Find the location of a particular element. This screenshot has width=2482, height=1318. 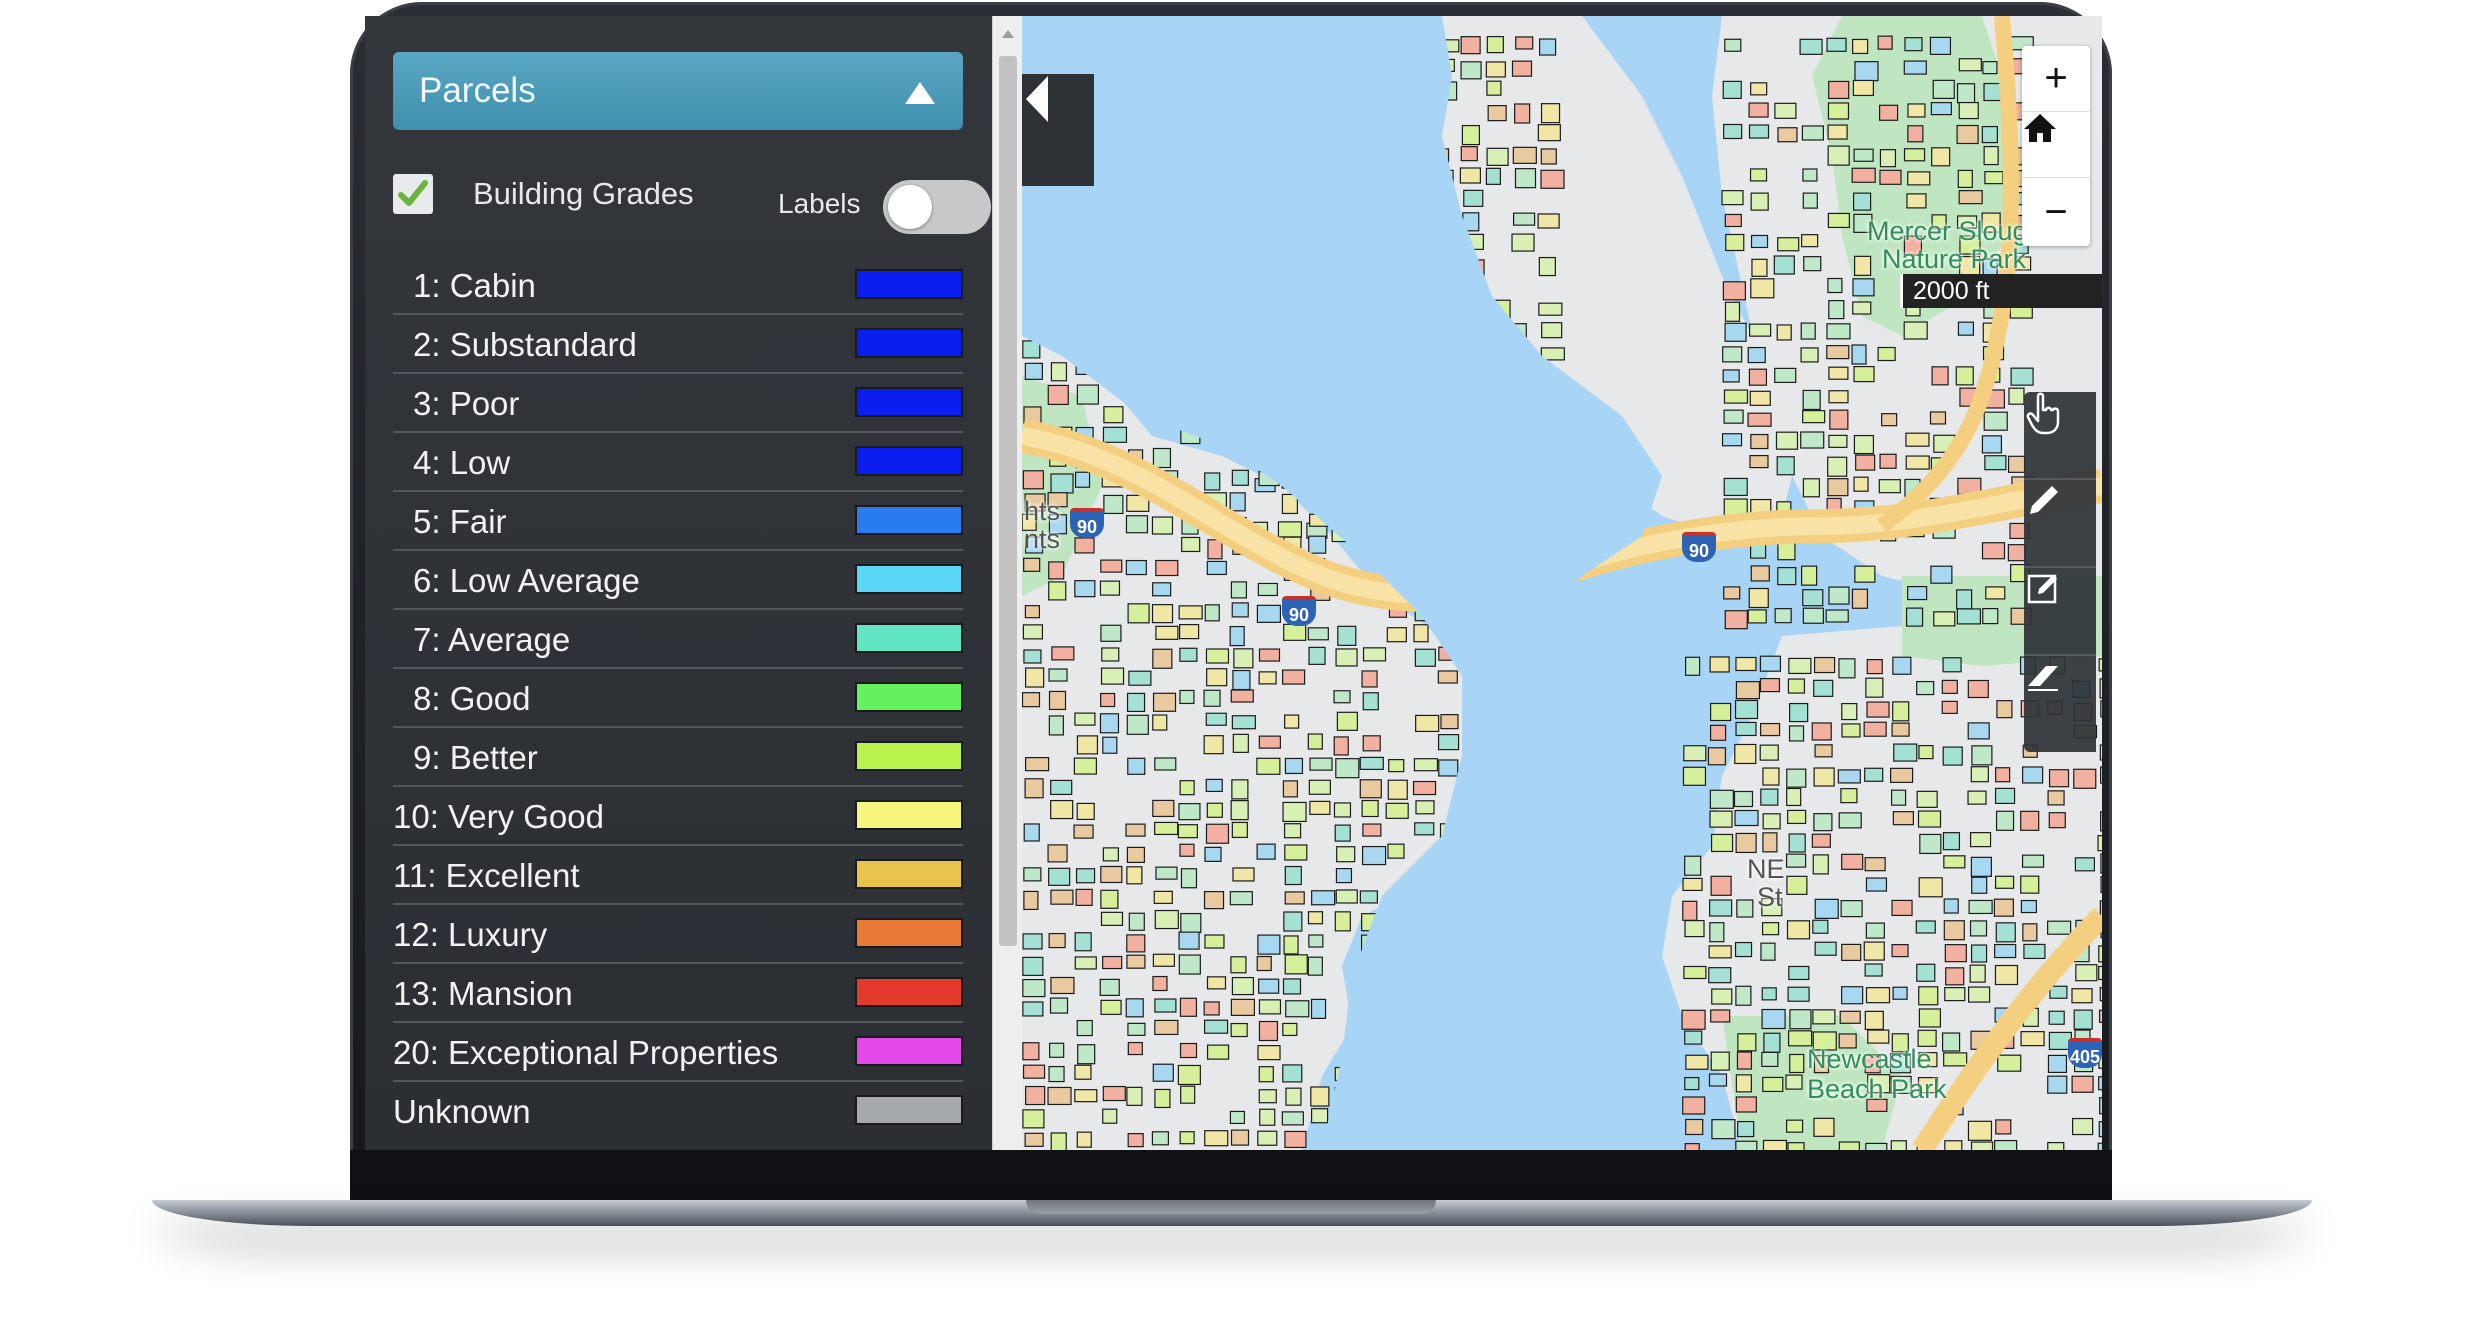

scroll-up-arrow-icon is located at coordinates (1008, 34).